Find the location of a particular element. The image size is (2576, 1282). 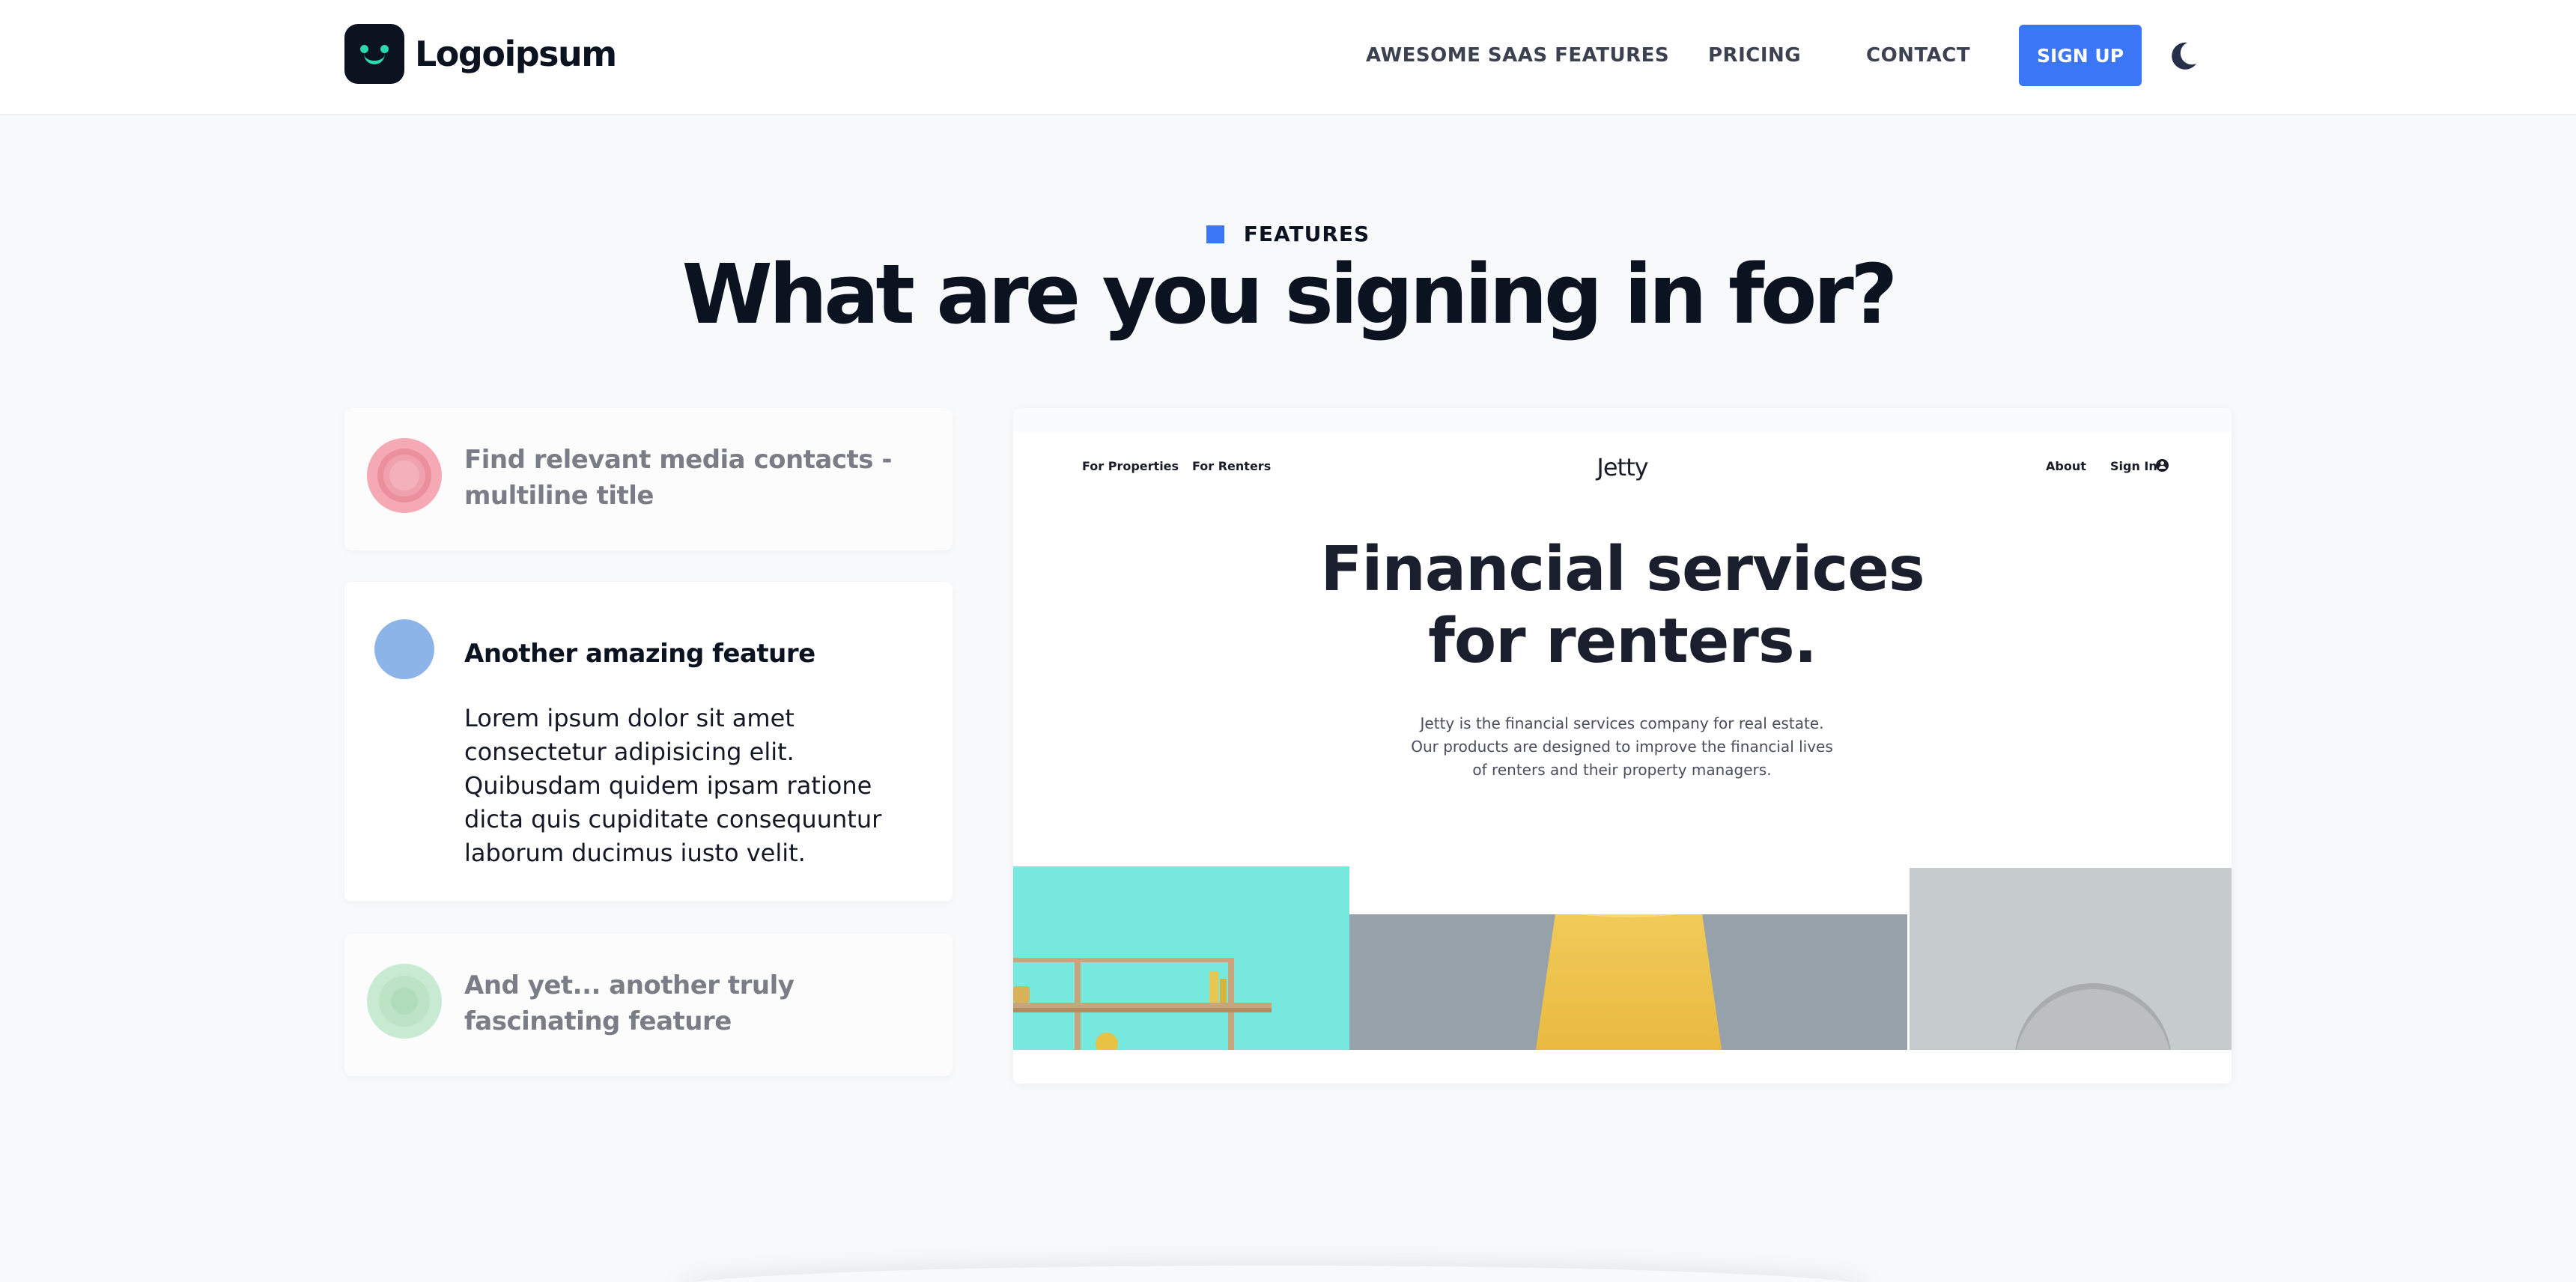

preview-nav-sign-in: Sign In is located at coordinates (2133, 466).